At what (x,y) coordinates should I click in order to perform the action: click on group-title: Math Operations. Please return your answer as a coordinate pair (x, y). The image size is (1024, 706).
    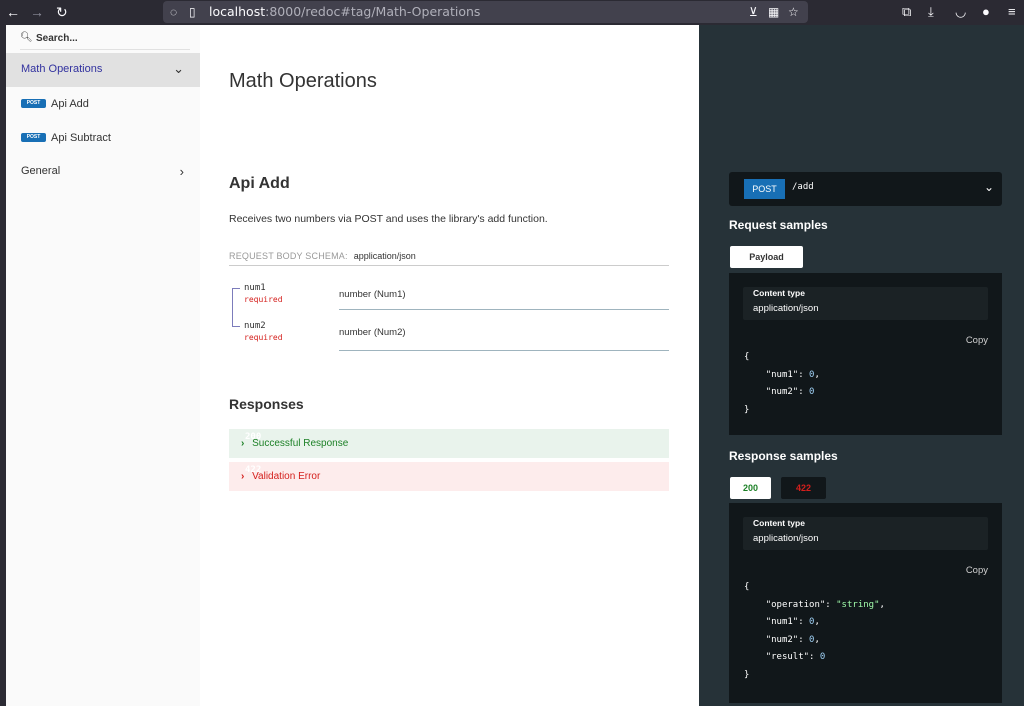
    Looking at the image, I should click on (303, 81).